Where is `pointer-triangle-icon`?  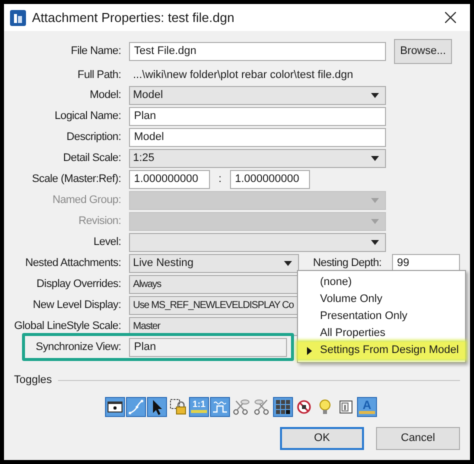 pointer-triangle-icon is located at coordinates (309, 350).